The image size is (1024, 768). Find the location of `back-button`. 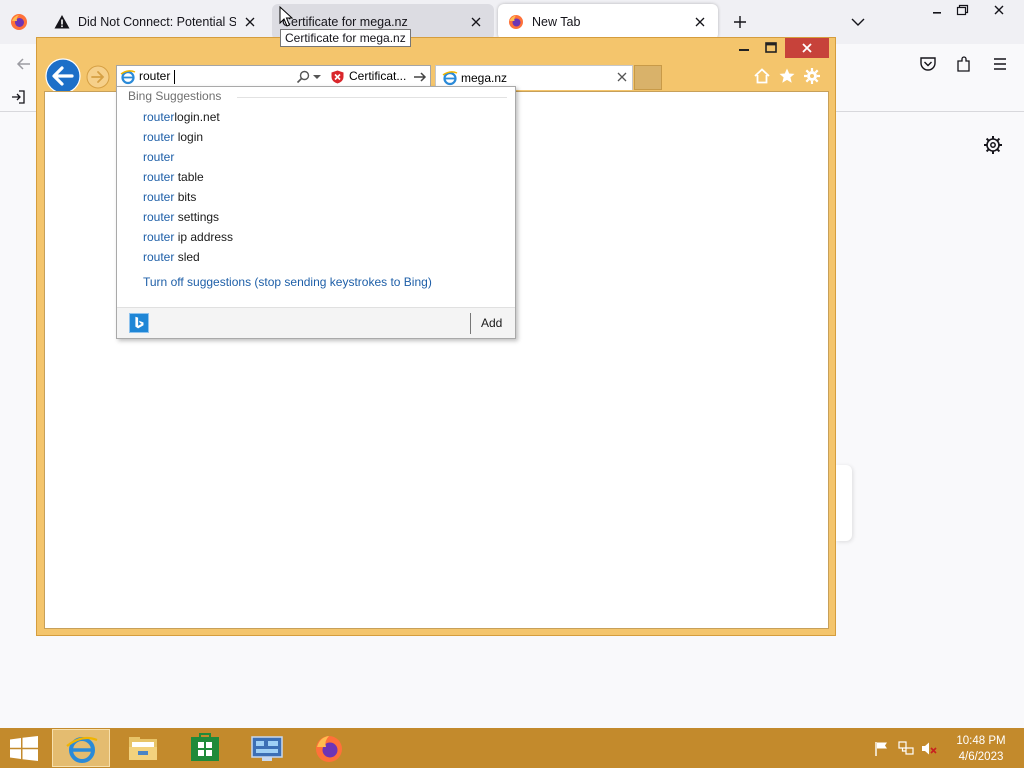

back-button is located at coordinates (63, 76).